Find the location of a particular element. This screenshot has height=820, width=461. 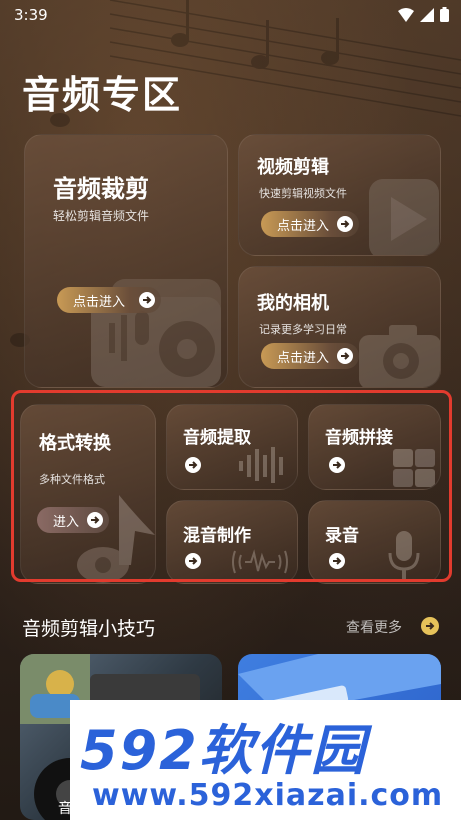

audio-cut-enter-button: 点击进入 is located at coordinates (109, 300).